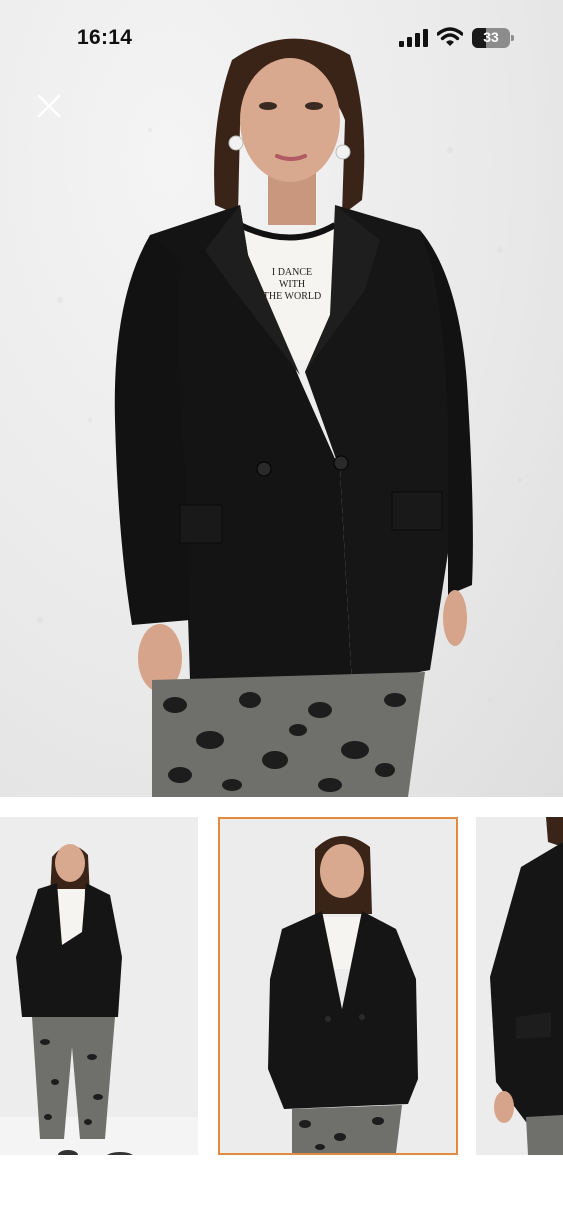 Image resolution: width=563 pixels, height=1219 pixels. I want to click on thumbnail-2-selected, so click(338, 986).